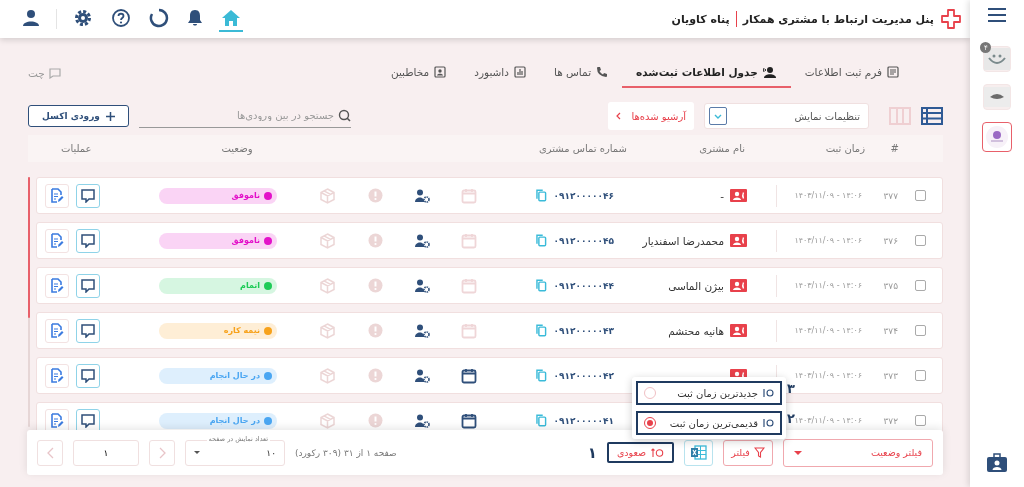 The height and width of the screenshot is (487, 1024). Describe the element at coordinates (218, 330) in the screenshot. I see `status-badge: نیمه کاره` at that location.